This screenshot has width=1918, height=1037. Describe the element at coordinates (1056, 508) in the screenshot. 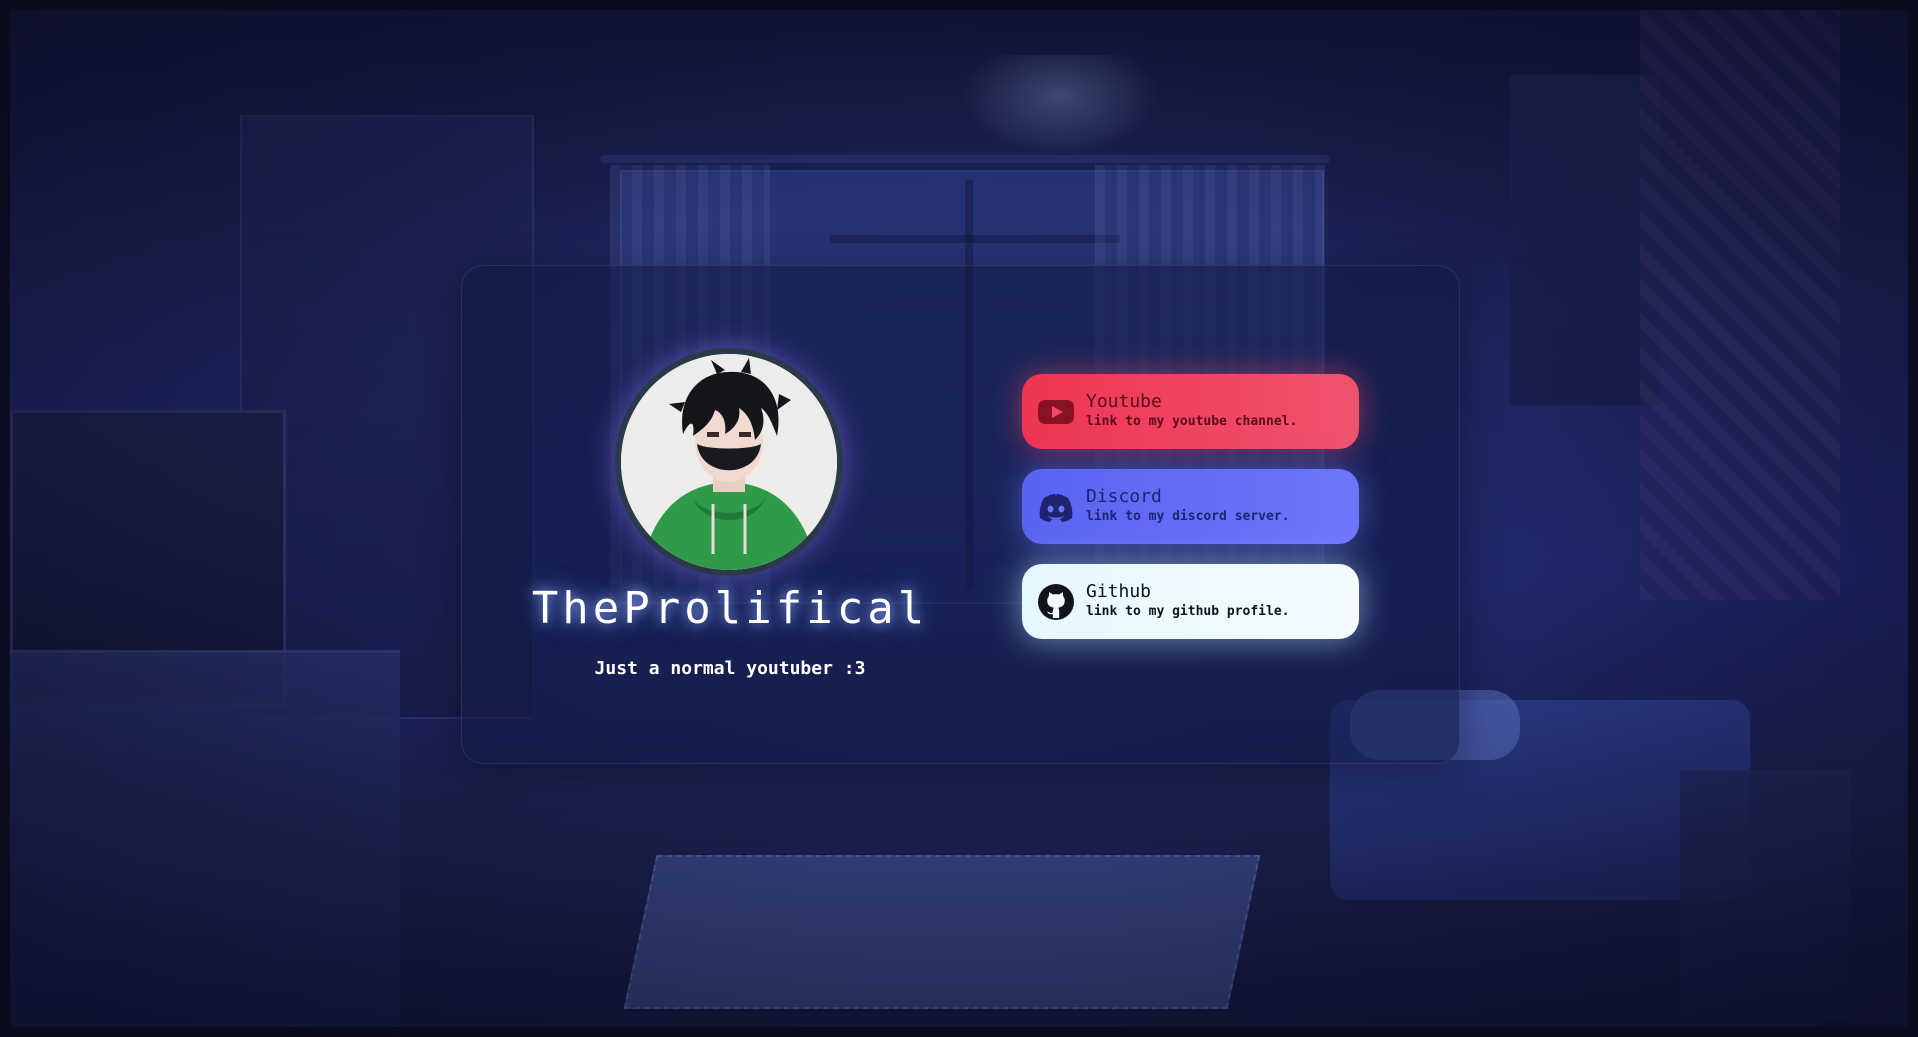

I see `discord-icon` at that location.